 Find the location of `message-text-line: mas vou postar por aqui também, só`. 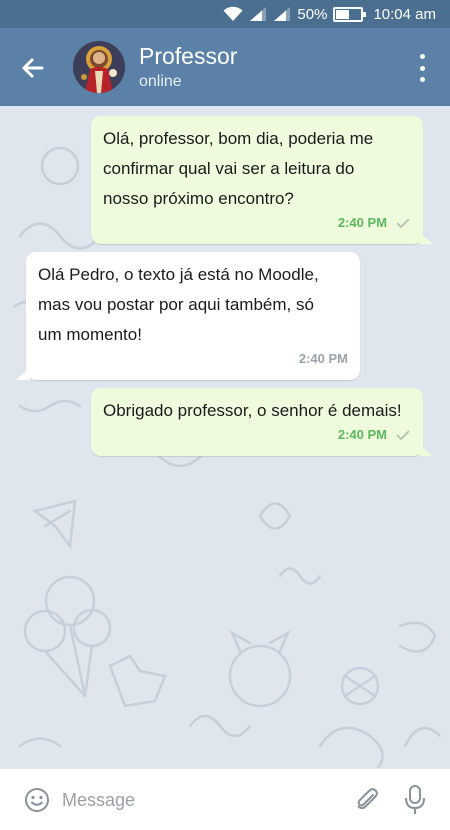

message-text-line: mas vou postar por aqui também, só is located at coordinates (176, 304).